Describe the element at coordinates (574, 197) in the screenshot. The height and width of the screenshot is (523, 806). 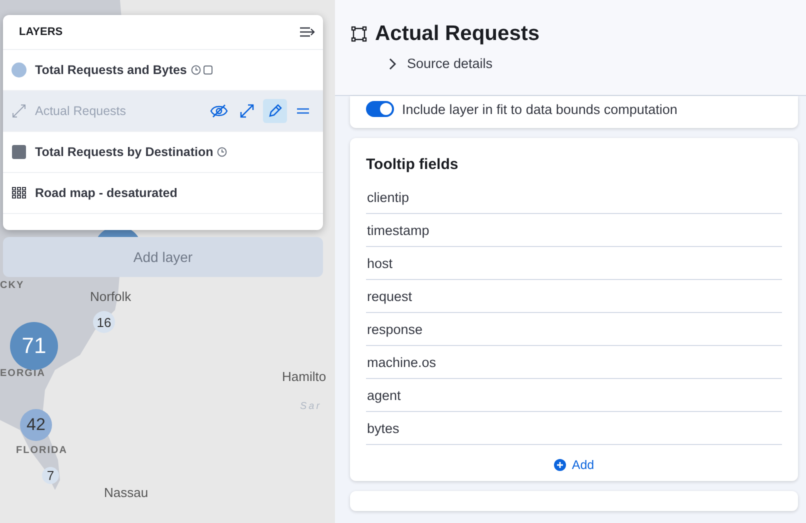
I see `tooltip-field: clientip` at that location.